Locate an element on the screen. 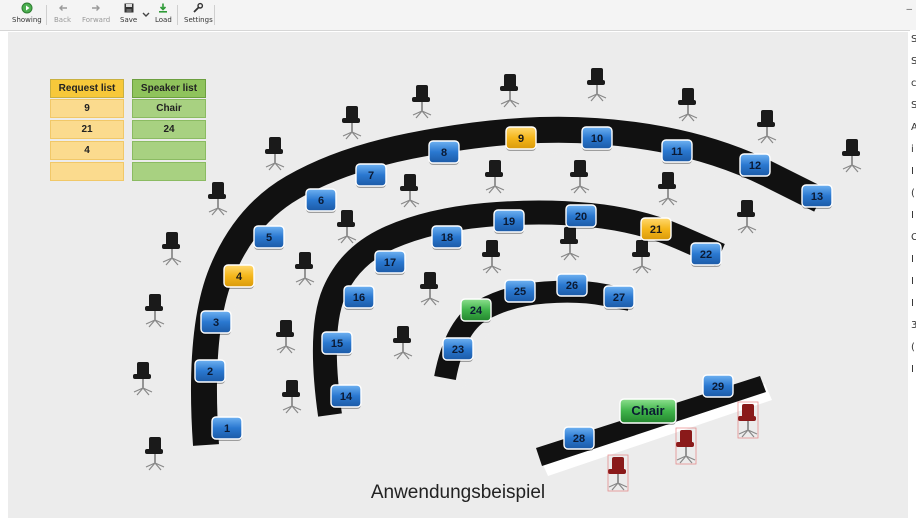  seat-button: 13 is located at coordinates (817, 196).